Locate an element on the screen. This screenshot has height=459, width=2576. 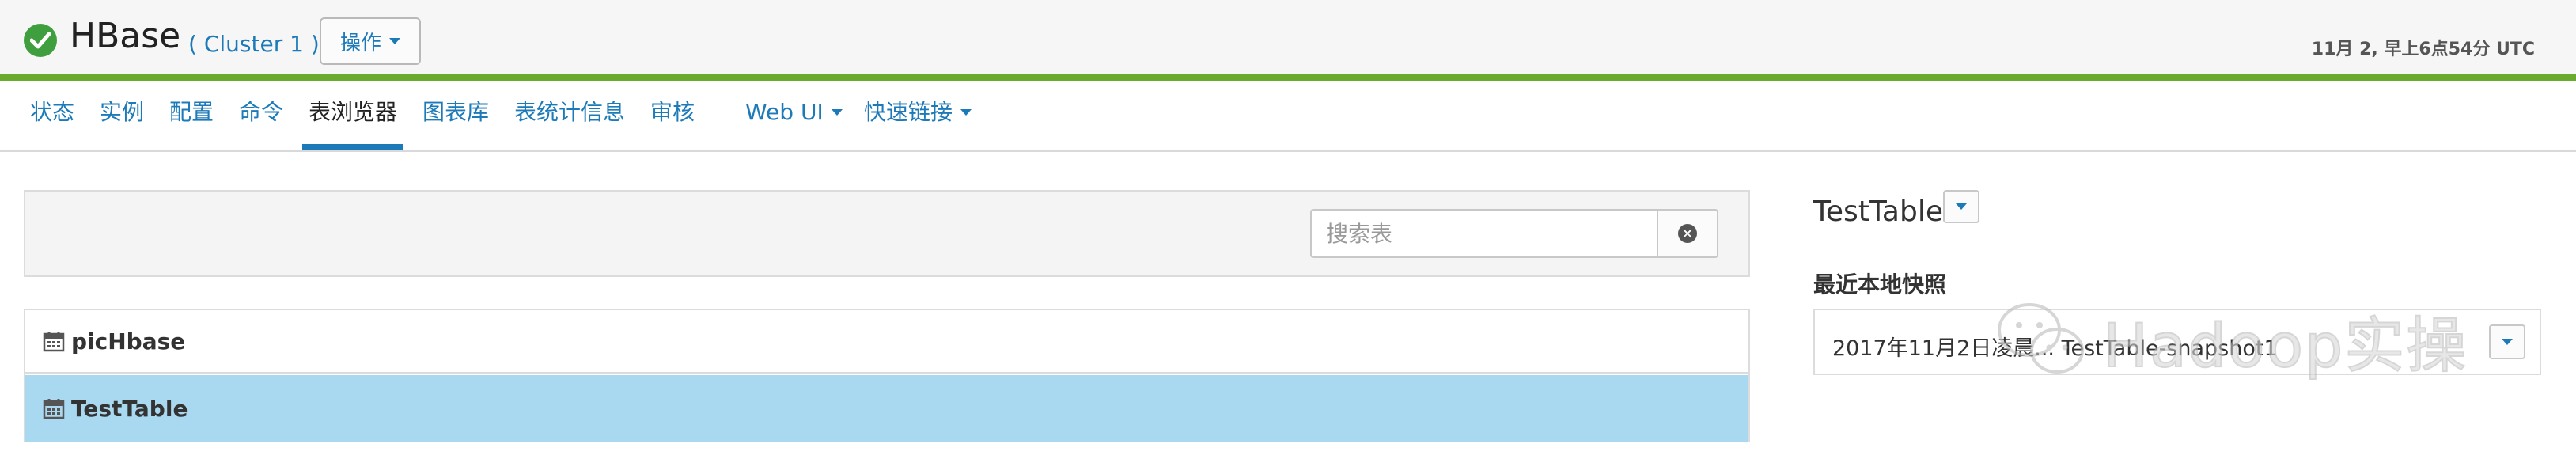
tab-label: 表浏览器 is located at coordinates (353, 112).